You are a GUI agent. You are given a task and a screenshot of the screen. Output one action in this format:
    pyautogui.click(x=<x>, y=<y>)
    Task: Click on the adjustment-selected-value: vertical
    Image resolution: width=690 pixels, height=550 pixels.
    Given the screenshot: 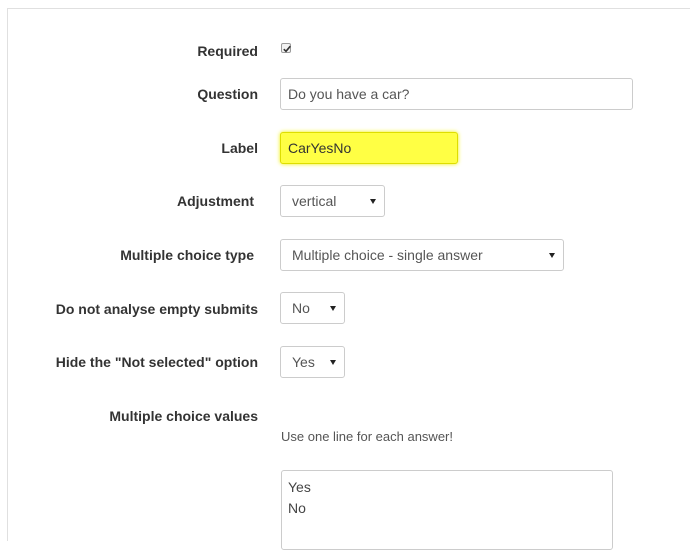 What is the action you would take?
    pyautogui.click(x=314, y=201)
    